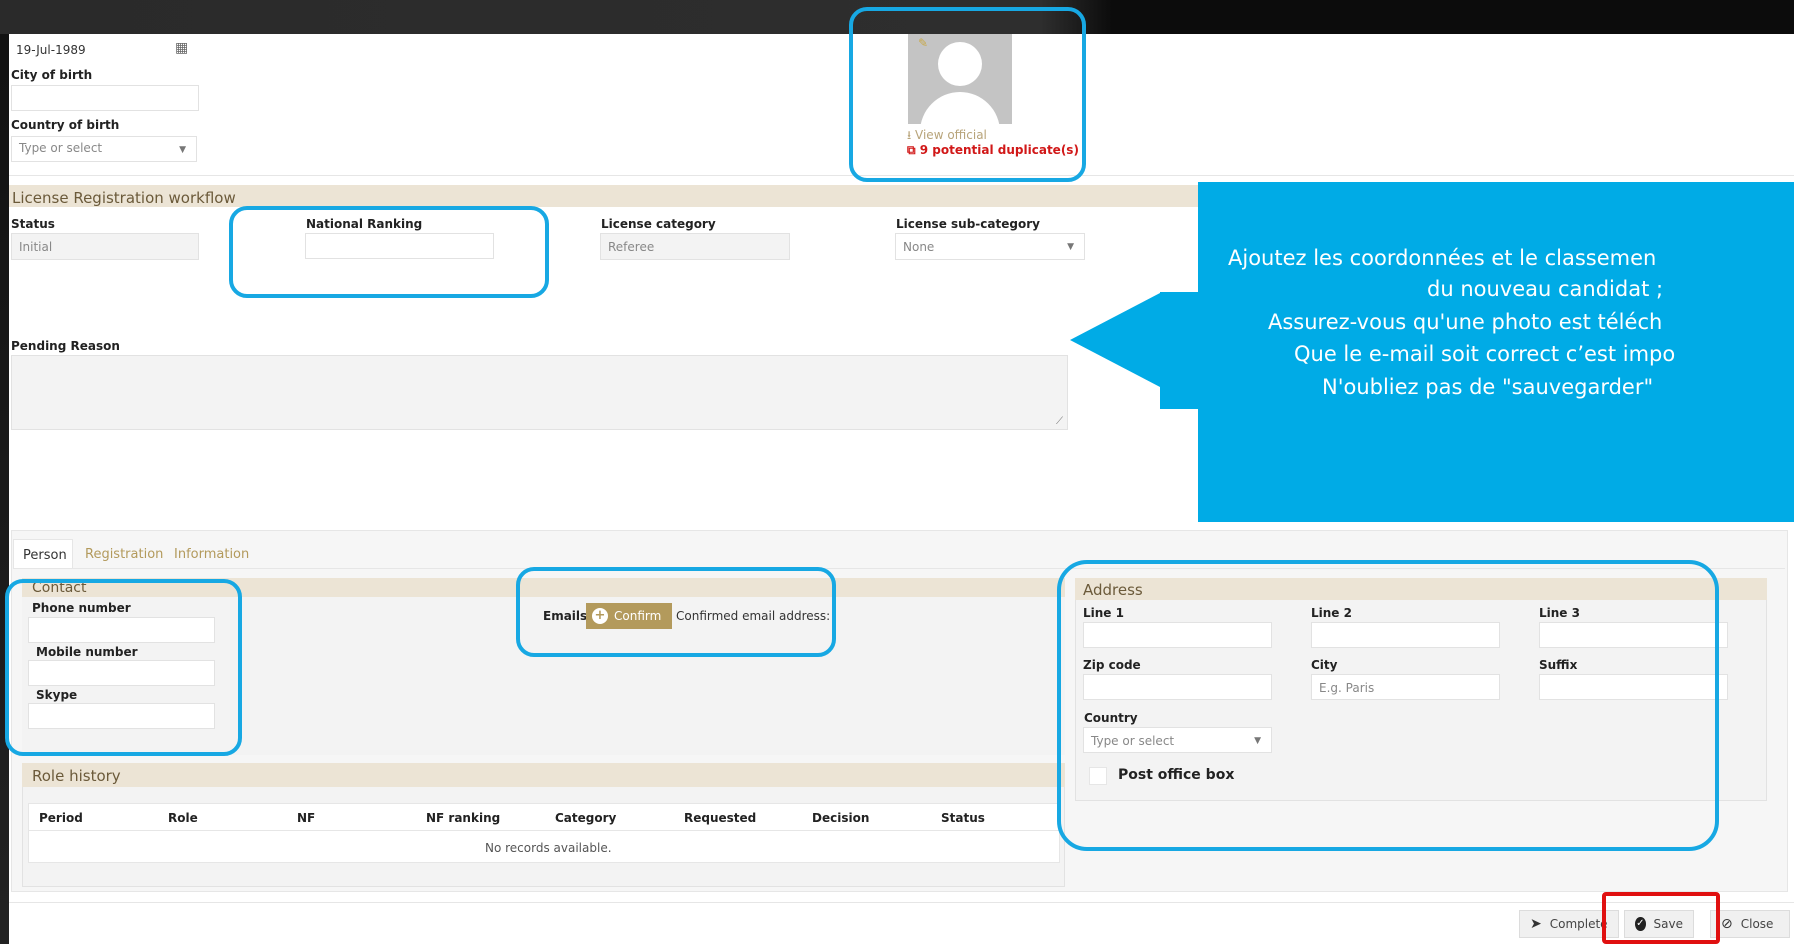 This screenshot has height=944, width=1794. What do you see at coordinates (1180, 350) in the screenshot?
I see `callout-arrow-stem` at bounding box center [1180, 350].